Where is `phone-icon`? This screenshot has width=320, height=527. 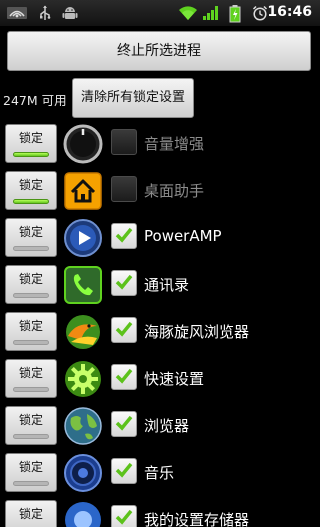
phone-icon is located at coordinates (83, 285).